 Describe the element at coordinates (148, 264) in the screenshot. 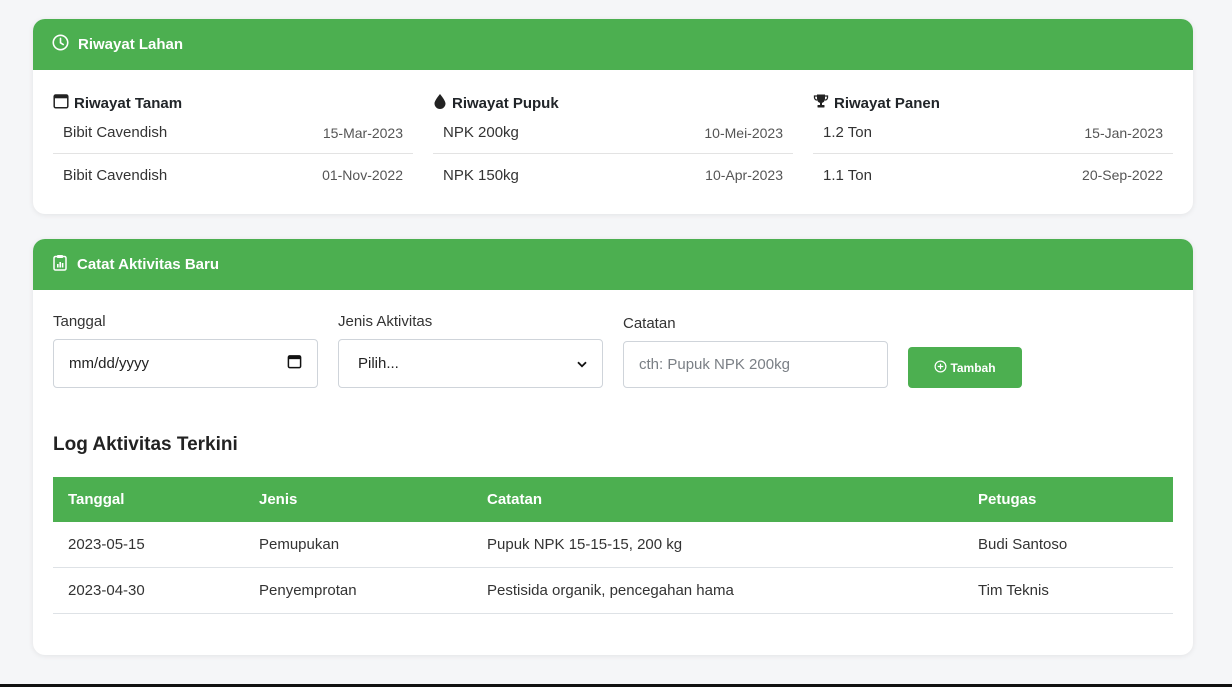

I see `activity-card-title: Catat Aktivitas Baru` at that location.